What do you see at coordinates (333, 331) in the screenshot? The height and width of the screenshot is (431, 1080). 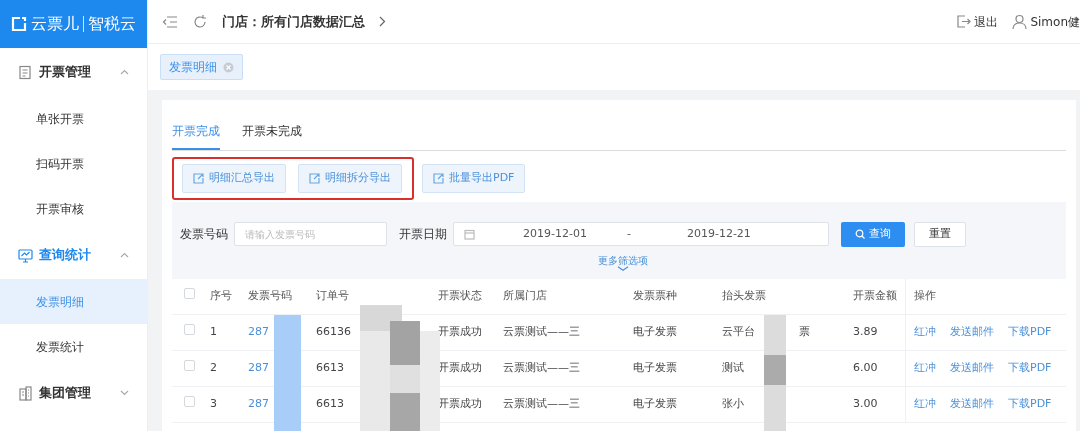 I see `table-cell: 66136` at bounding box center [333, 331].